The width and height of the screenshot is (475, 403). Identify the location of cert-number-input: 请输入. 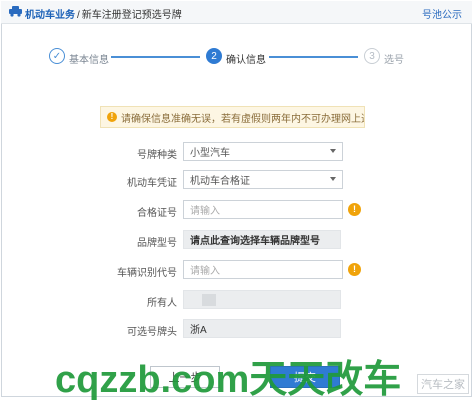
(263, 209).